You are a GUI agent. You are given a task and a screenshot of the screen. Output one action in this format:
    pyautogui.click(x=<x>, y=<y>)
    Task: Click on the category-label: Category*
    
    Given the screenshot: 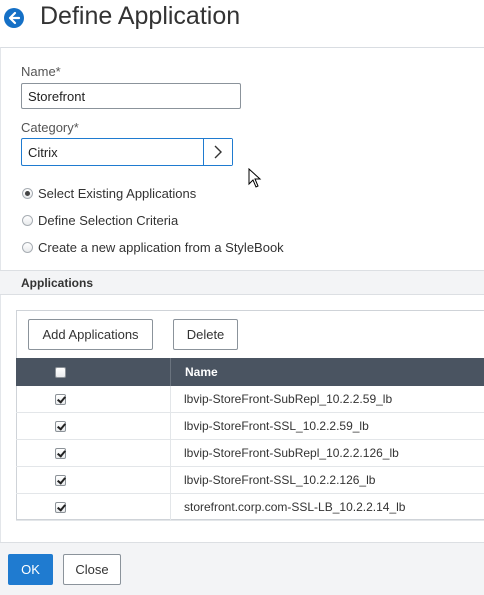 What is the action you would take?
    pyautogui.click(x=50, y=127)
    